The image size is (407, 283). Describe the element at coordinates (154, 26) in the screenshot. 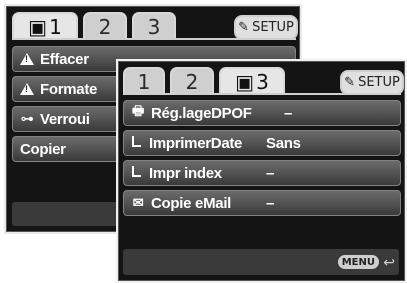

I see `tab-3: 3` at that location.